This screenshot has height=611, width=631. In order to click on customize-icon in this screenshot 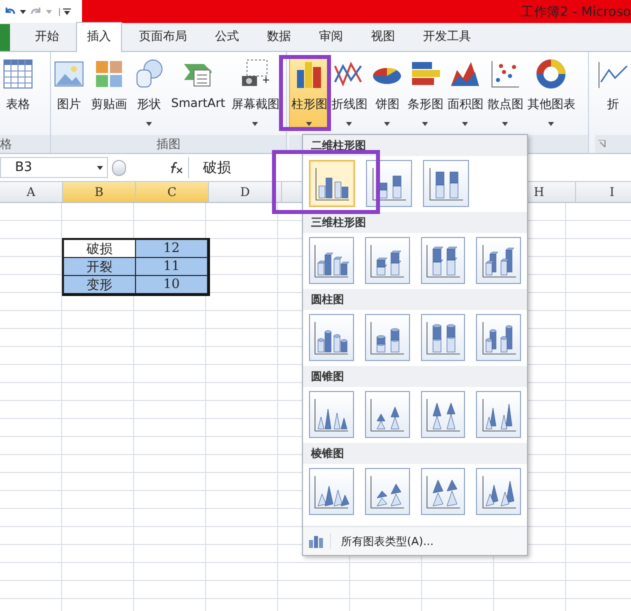, I will do `click(65, 12)`.